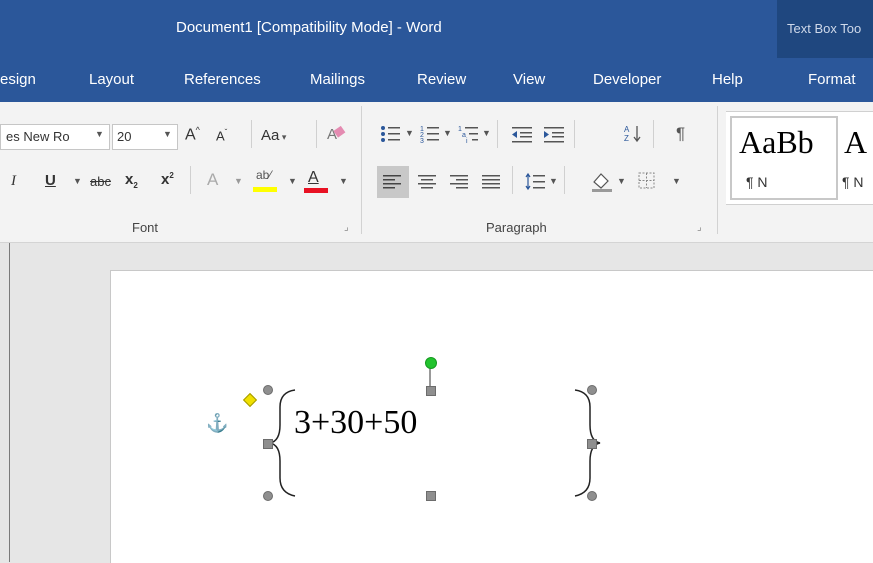  What do you see at coordinates (432, 134) in the screenshot?
I see `numbering-icon: 123` at bounding box center [432, 134].